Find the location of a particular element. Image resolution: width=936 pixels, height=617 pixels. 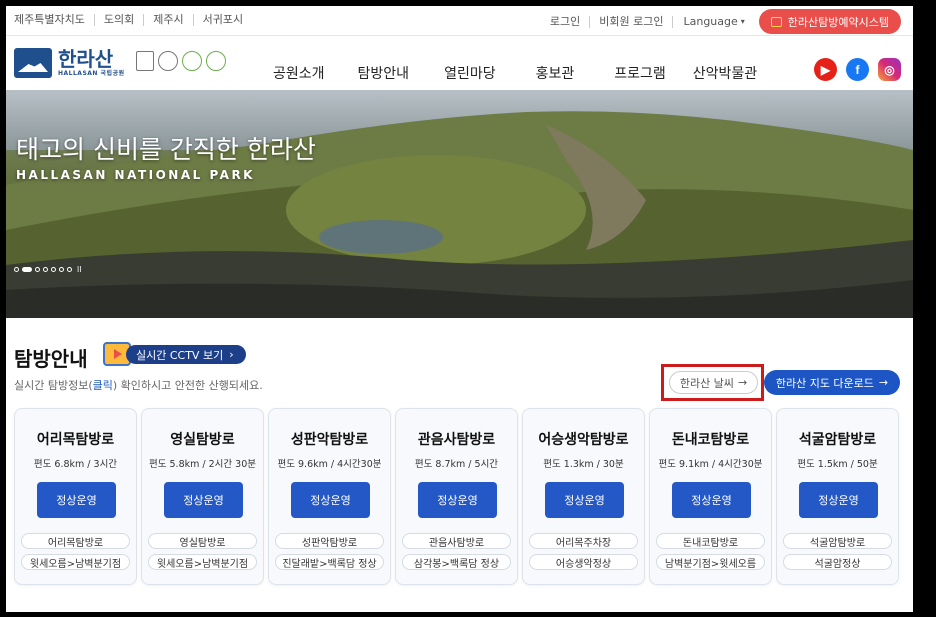

main-nav: 공원소개 탐방안내 열린마당 홍보관 프로그램 산악박물관 is located at coordinates (511, 73).